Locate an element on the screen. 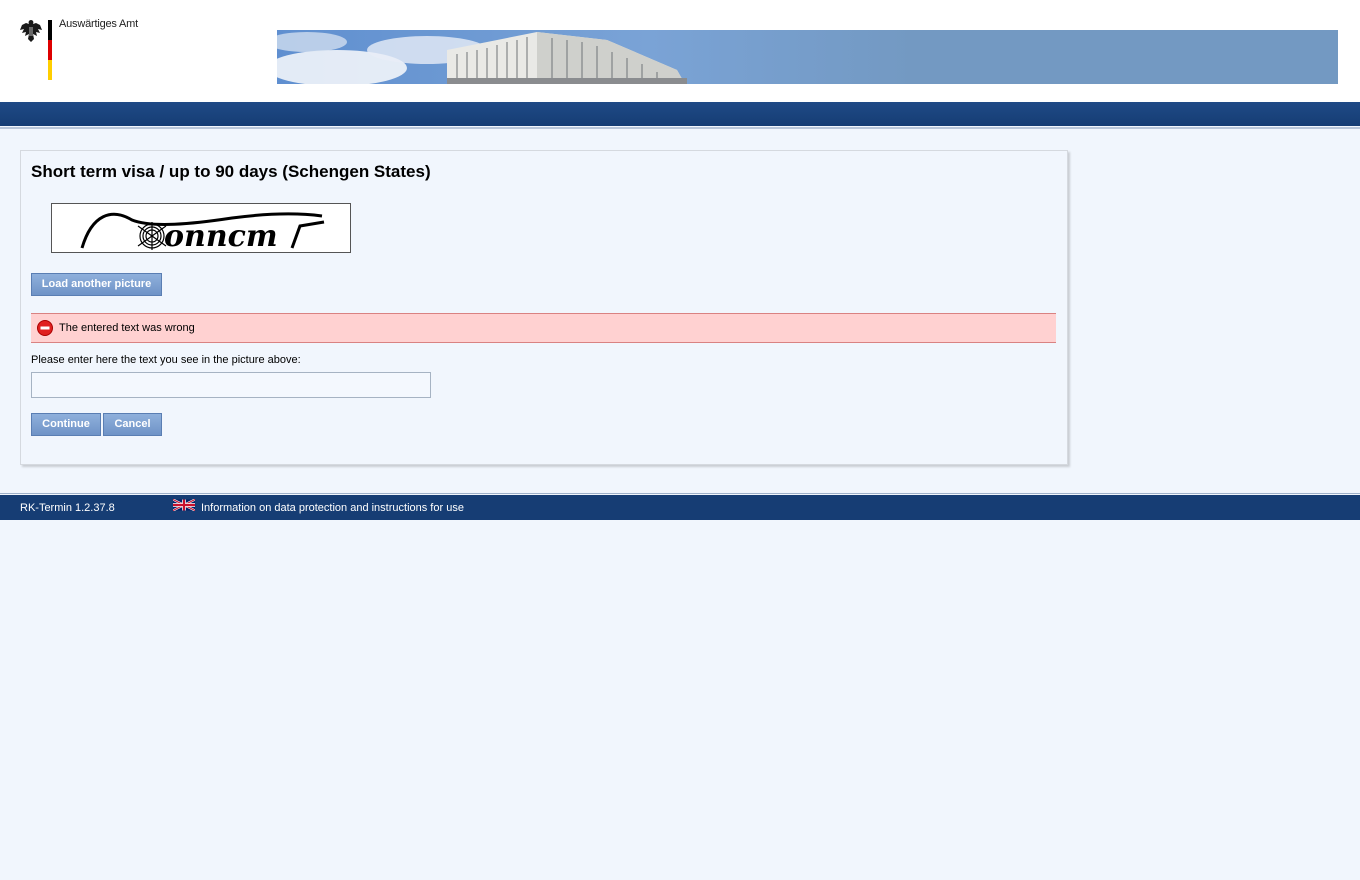 This screenshot has width=1360, height=880. captcha-glyphs: onncm is located at coordinates (221, 236).